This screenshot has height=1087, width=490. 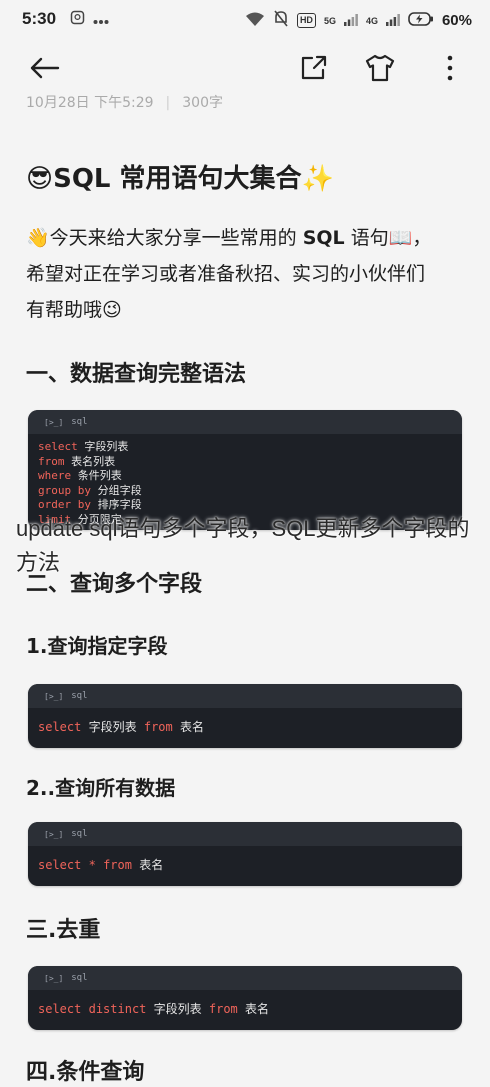 What do you see at coordinates (226, 274) in the screenshot?
I see `intro-line-2: 希望对正在学习或者准备秋招、实习的小伙伴们` at bounding box center [226, 274].